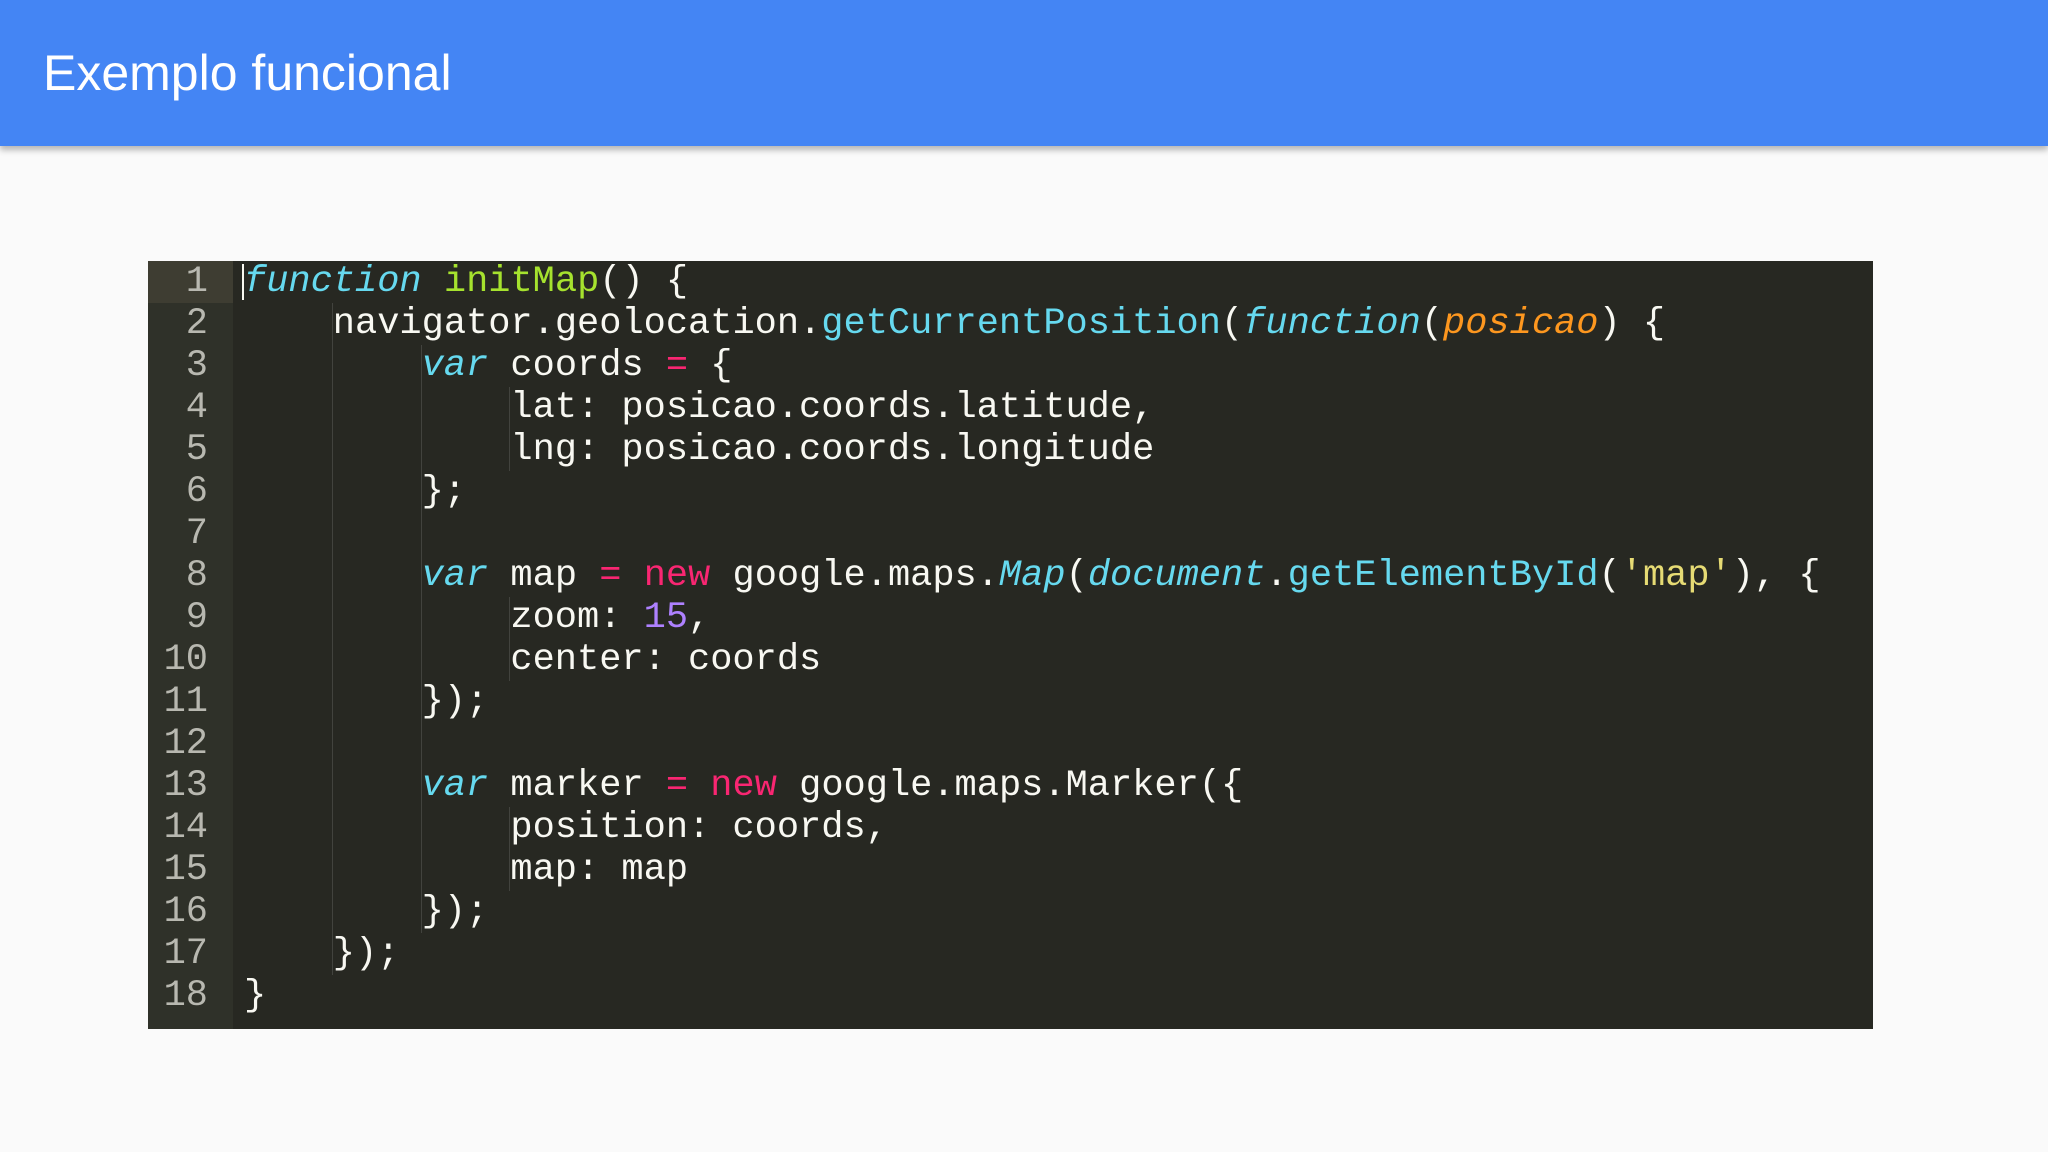 Image resolution: width=2048 pixels, height=1152 pixels. I want to click on code-token: lat: posicao.coords.latitude,, so click(832, 408).